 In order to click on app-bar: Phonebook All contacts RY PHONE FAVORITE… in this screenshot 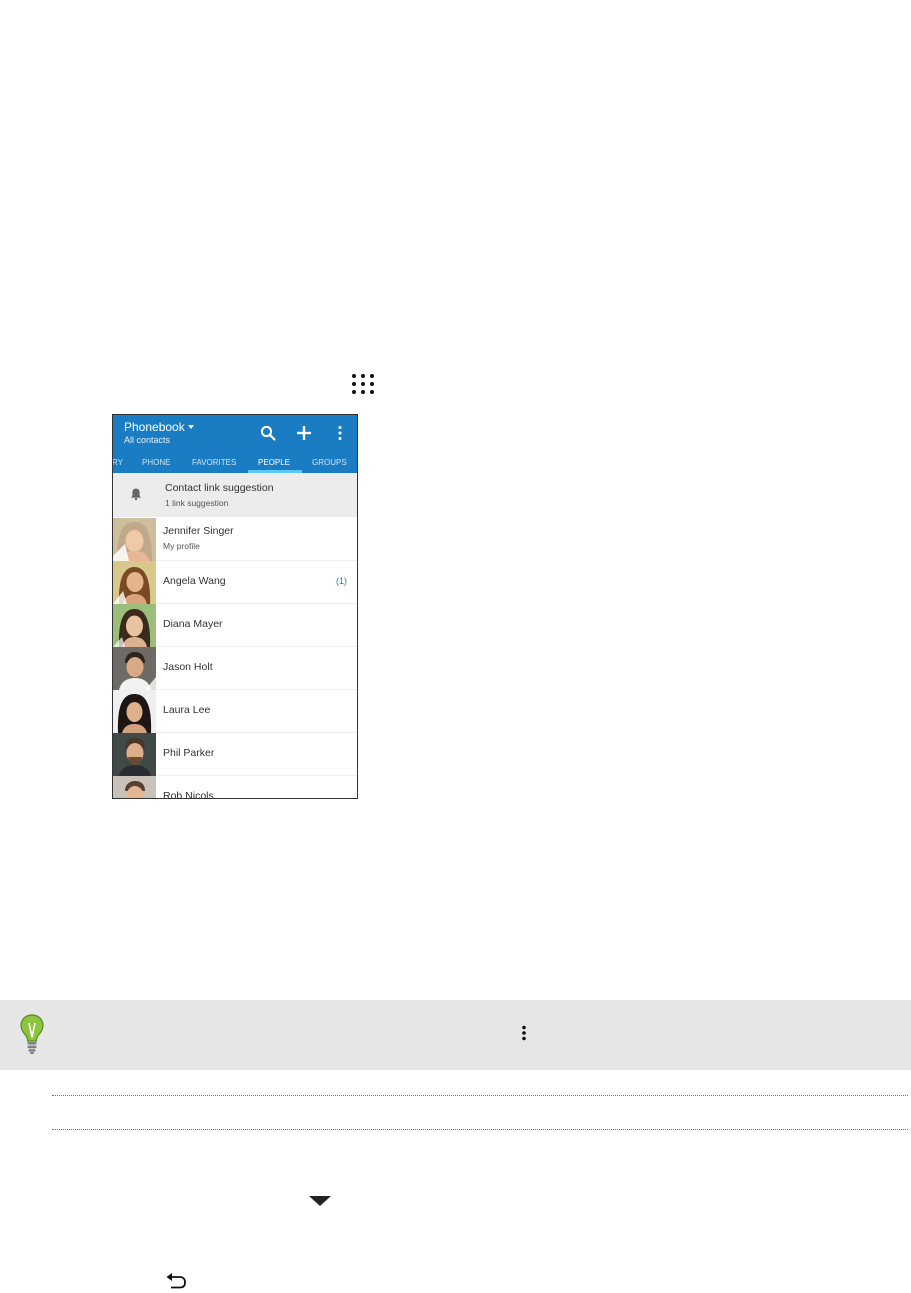, I will do `click(235, 444)`.